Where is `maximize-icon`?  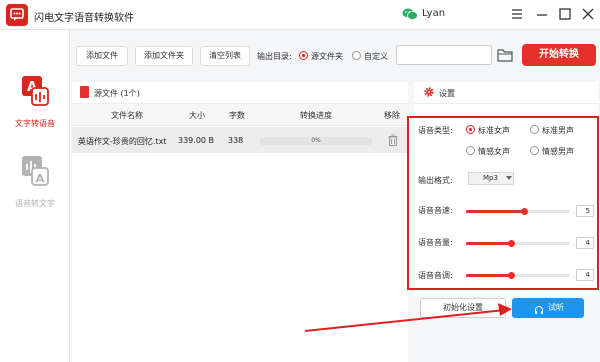 maximize-icon is located at coordinates (565, 14).